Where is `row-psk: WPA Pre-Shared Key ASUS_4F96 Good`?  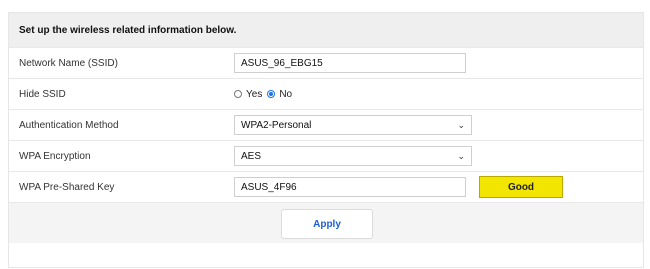 row-psk: WPA Pre-Shared Key ASUS_4F96 Good is located at coordinates (326, 186).